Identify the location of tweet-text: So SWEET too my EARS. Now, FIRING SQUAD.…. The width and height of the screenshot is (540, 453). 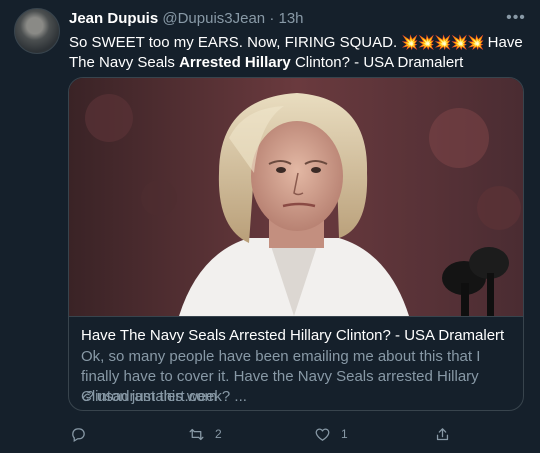
(296, 52).